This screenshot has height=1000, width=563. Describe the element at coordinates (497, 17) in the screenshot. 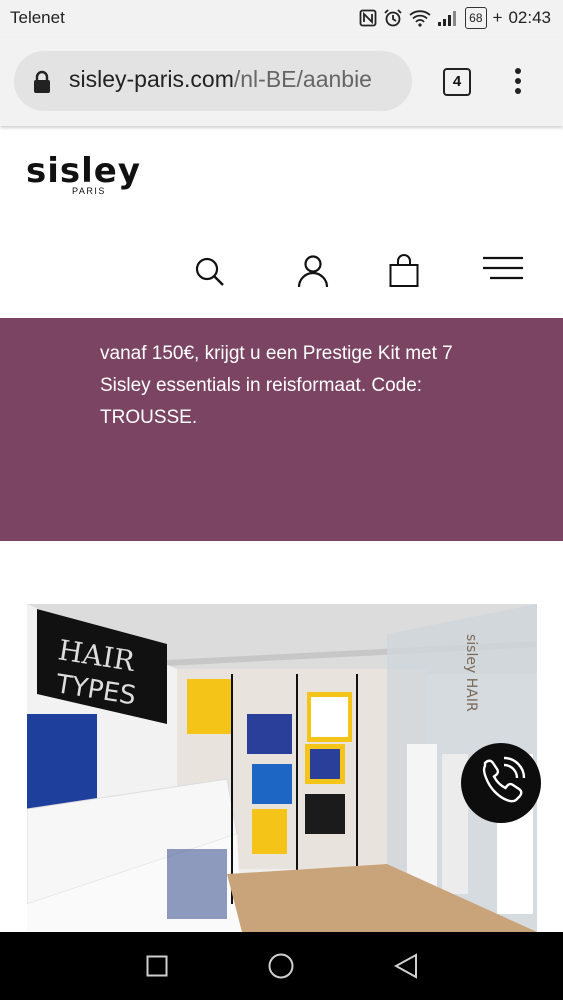

I see `charging-plus-icon: +` at that location.